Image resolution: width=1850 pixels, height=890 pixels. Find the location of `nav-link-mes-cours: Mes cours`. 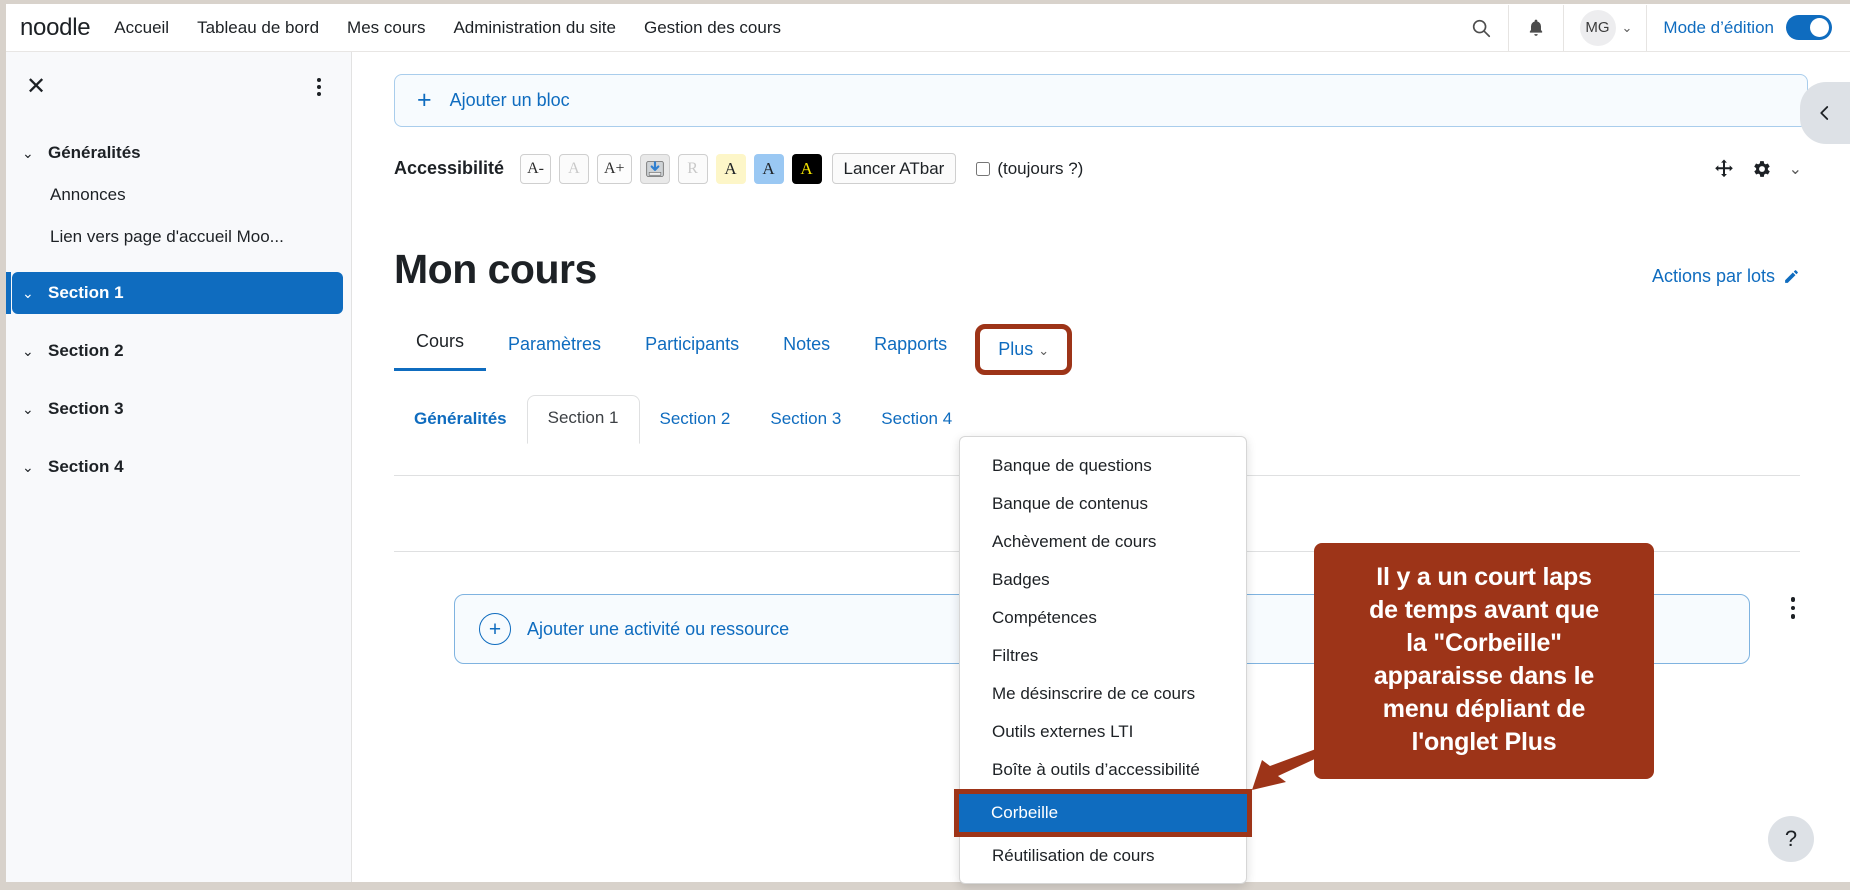

nav-link-mes-cours: Mes cours is located at coordinates (386, 28).